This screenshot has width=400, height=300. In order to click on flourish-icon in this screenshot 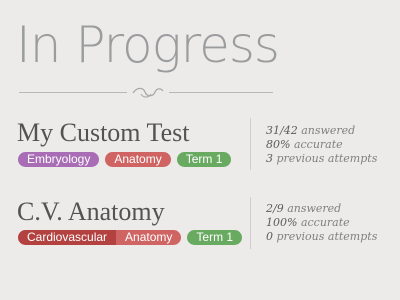, I will do `click(148, 92)`.